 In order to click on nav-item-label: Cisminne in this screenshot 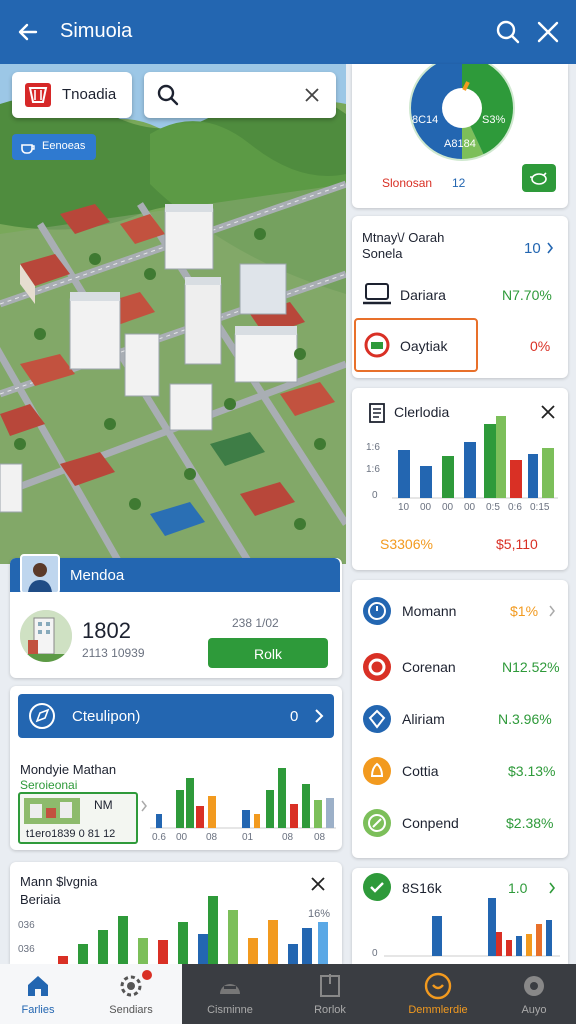, I will do `click(230, 1010)`.